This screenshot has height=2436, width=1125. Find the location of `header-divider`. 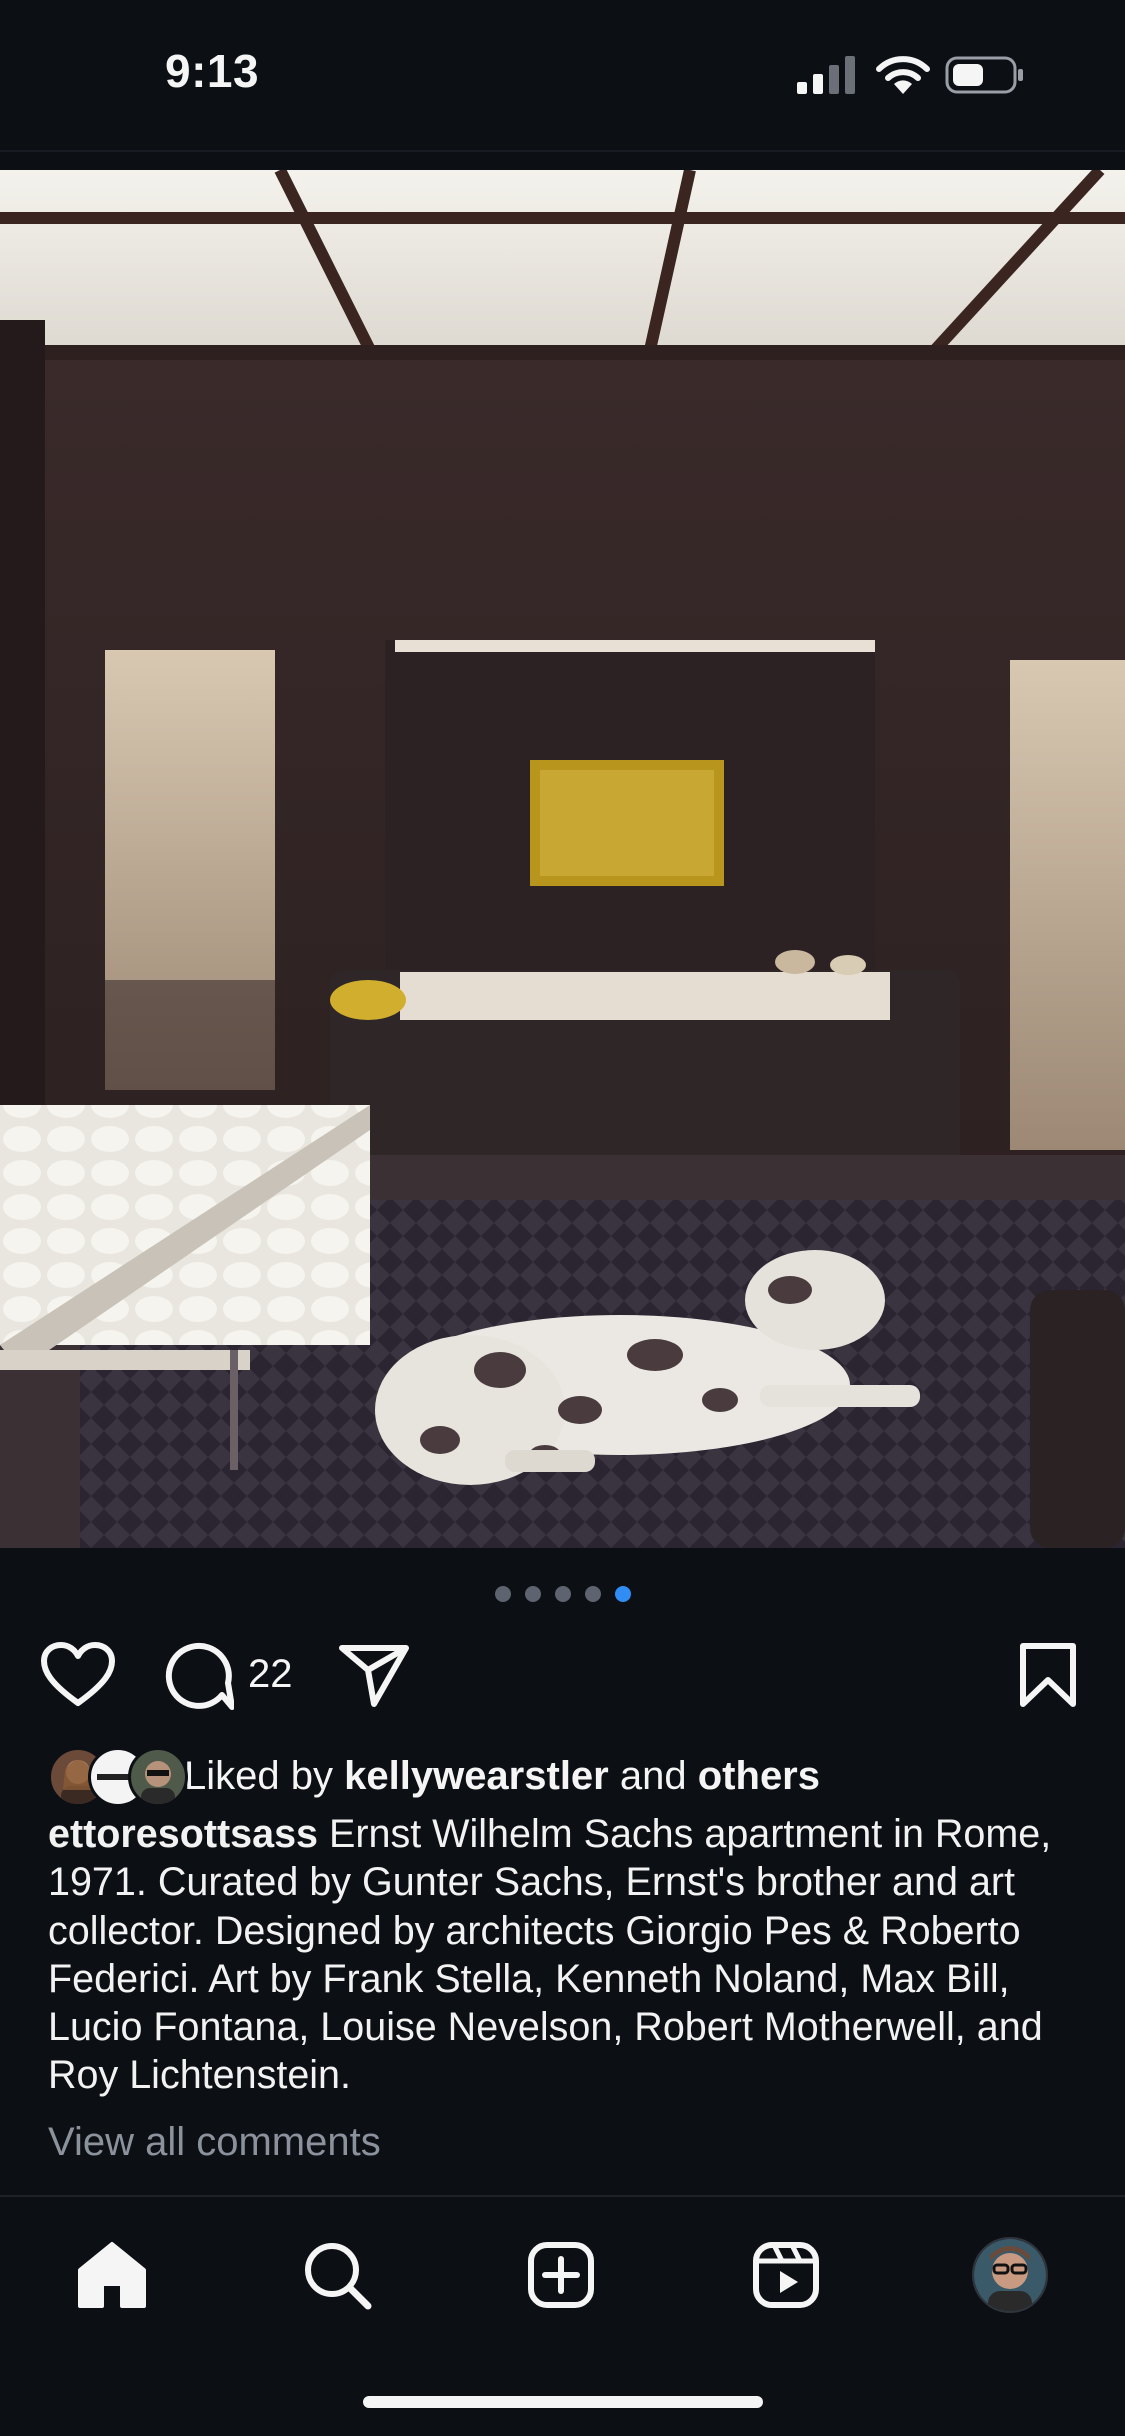

header-divider is located at coordinates (562, 151).